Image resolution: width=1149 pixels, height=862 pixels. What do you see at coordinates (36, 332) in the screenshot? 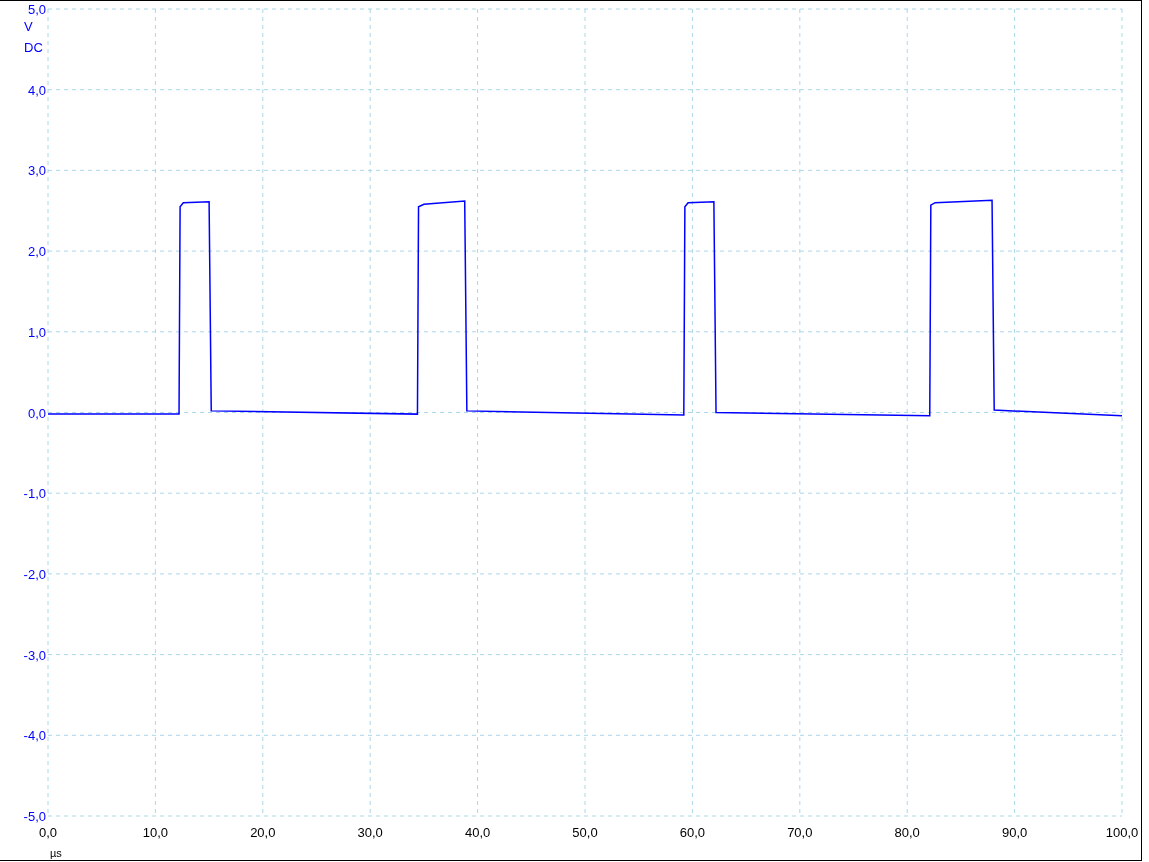
I see `y-tick-label: 1,0` at bounding box center [36, 332].